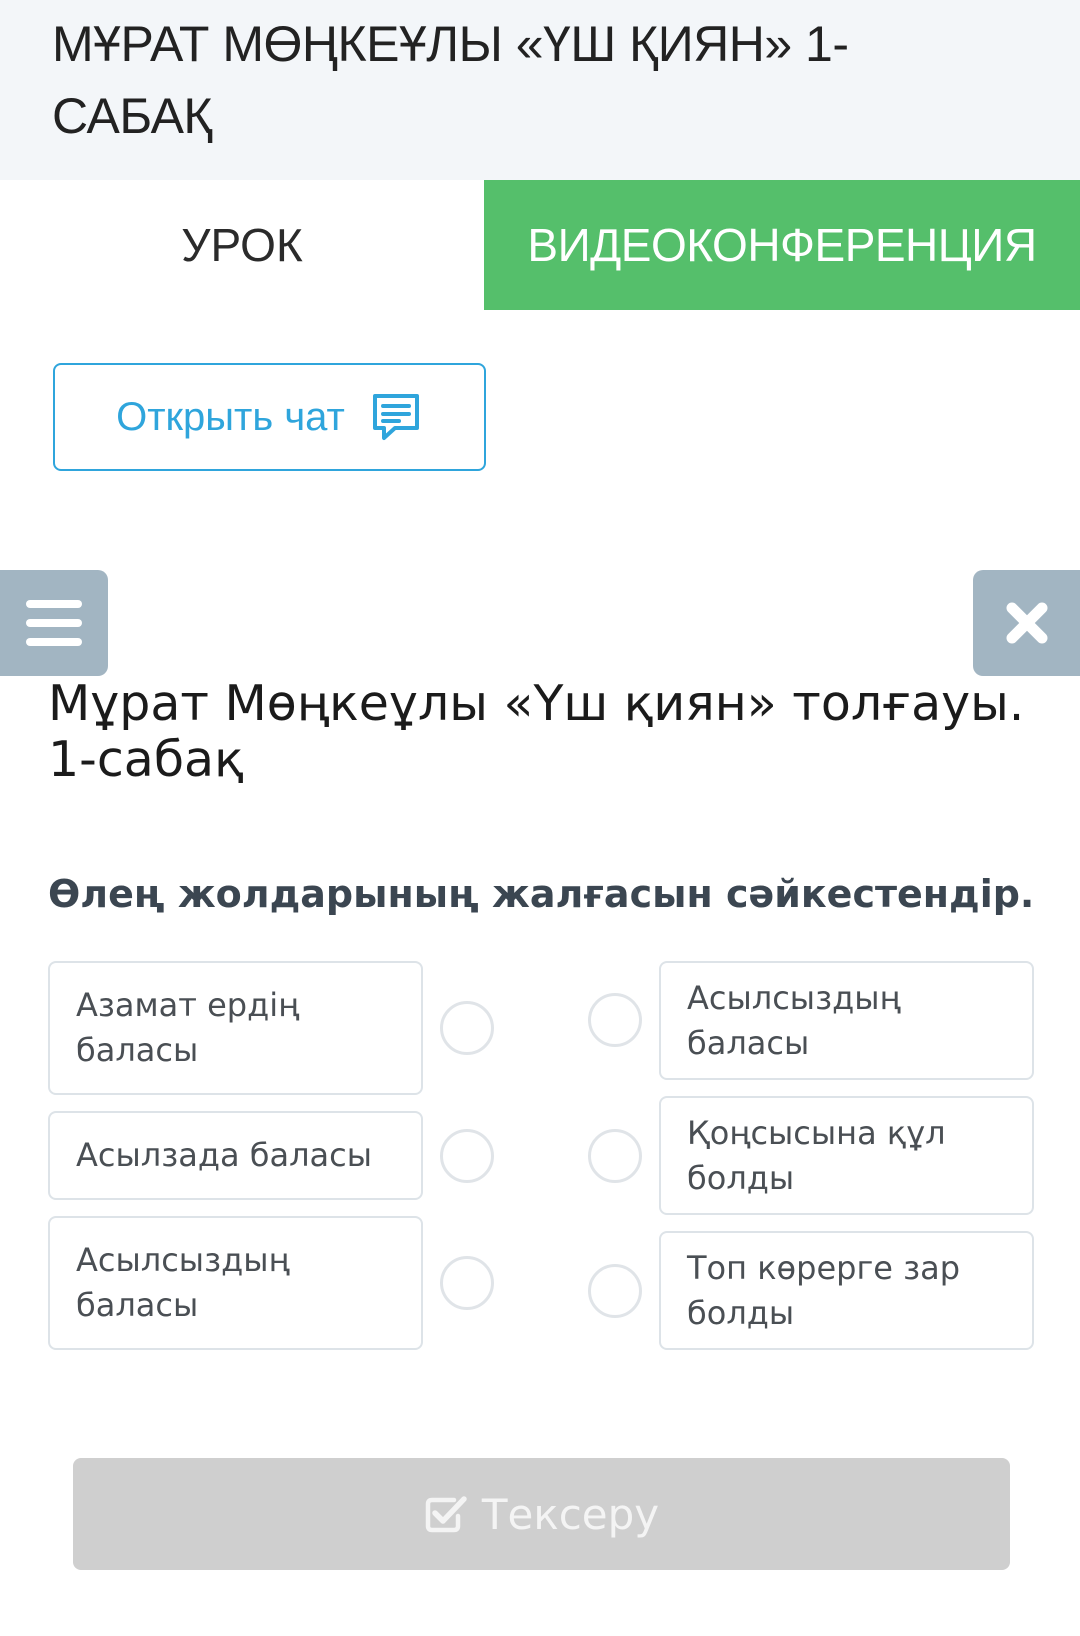 This screenshot has width=1080, height=1636. What do you see at coordinates (230, 416) in the screenshot?
I see `open-chat-label: Открыть чат` at bounding box center [230, 416].